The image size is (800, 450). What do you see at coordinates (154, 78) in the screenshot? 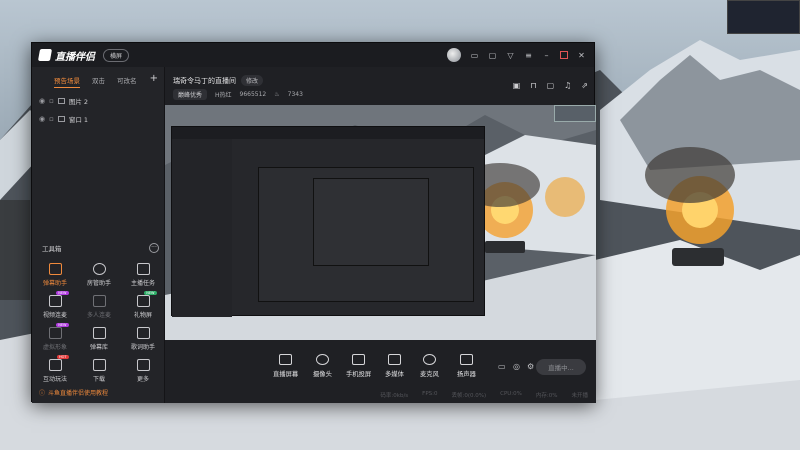
I see `plus-icon: +` at bounding box center [154, 78].